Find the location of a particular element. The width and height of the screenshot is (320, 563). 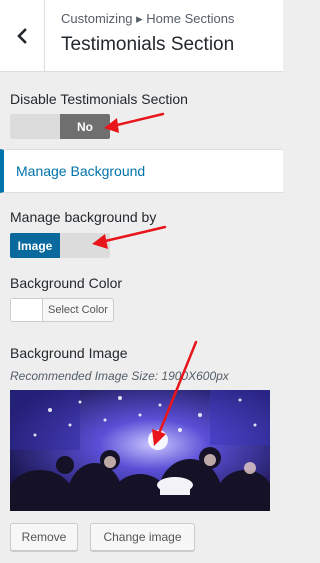

image-size-hint: Recommended Image Size: 1900X600px is located at coordinates (119, 376).